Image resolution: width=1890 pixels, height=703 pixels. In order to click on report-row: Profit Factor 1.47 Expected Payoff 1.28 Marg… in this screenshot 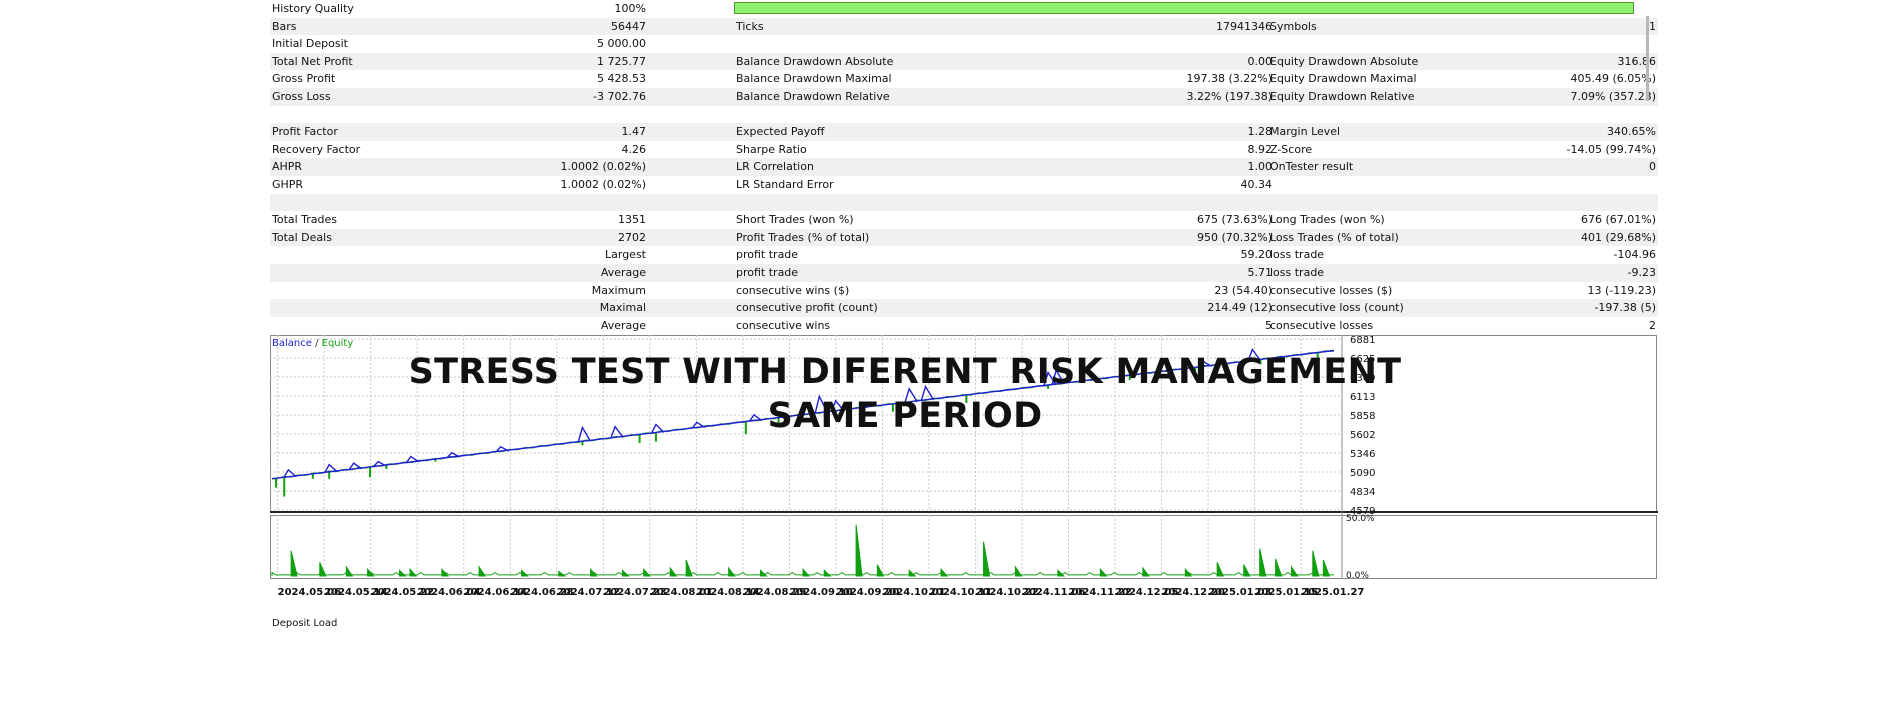, I will do `click(964, 132)`.